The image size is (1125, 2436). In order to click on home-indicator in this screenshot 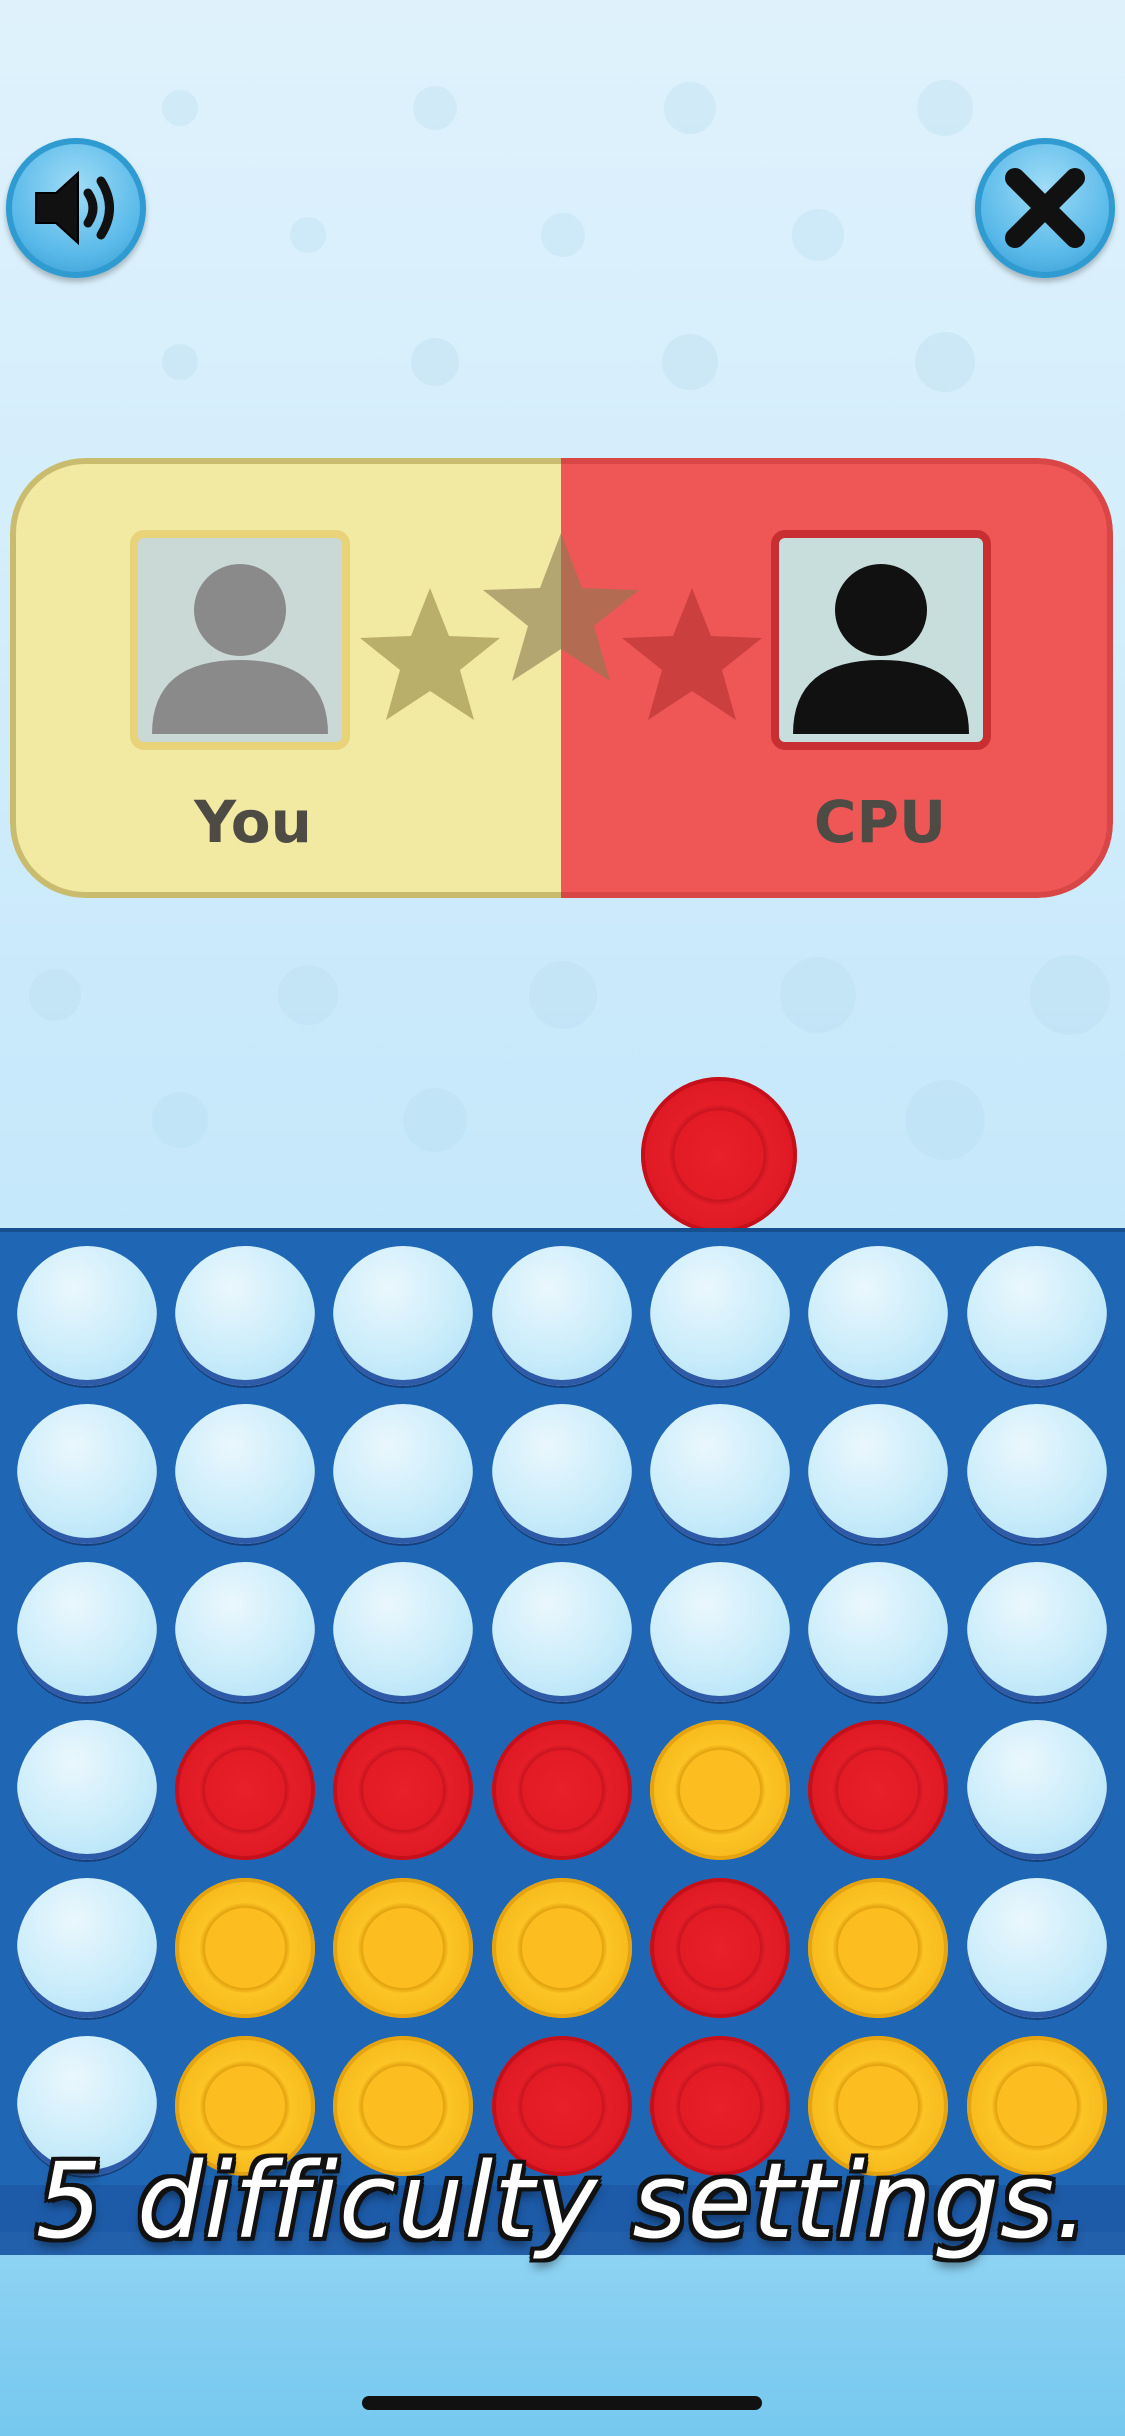, I will do `click(562, 2403)`.